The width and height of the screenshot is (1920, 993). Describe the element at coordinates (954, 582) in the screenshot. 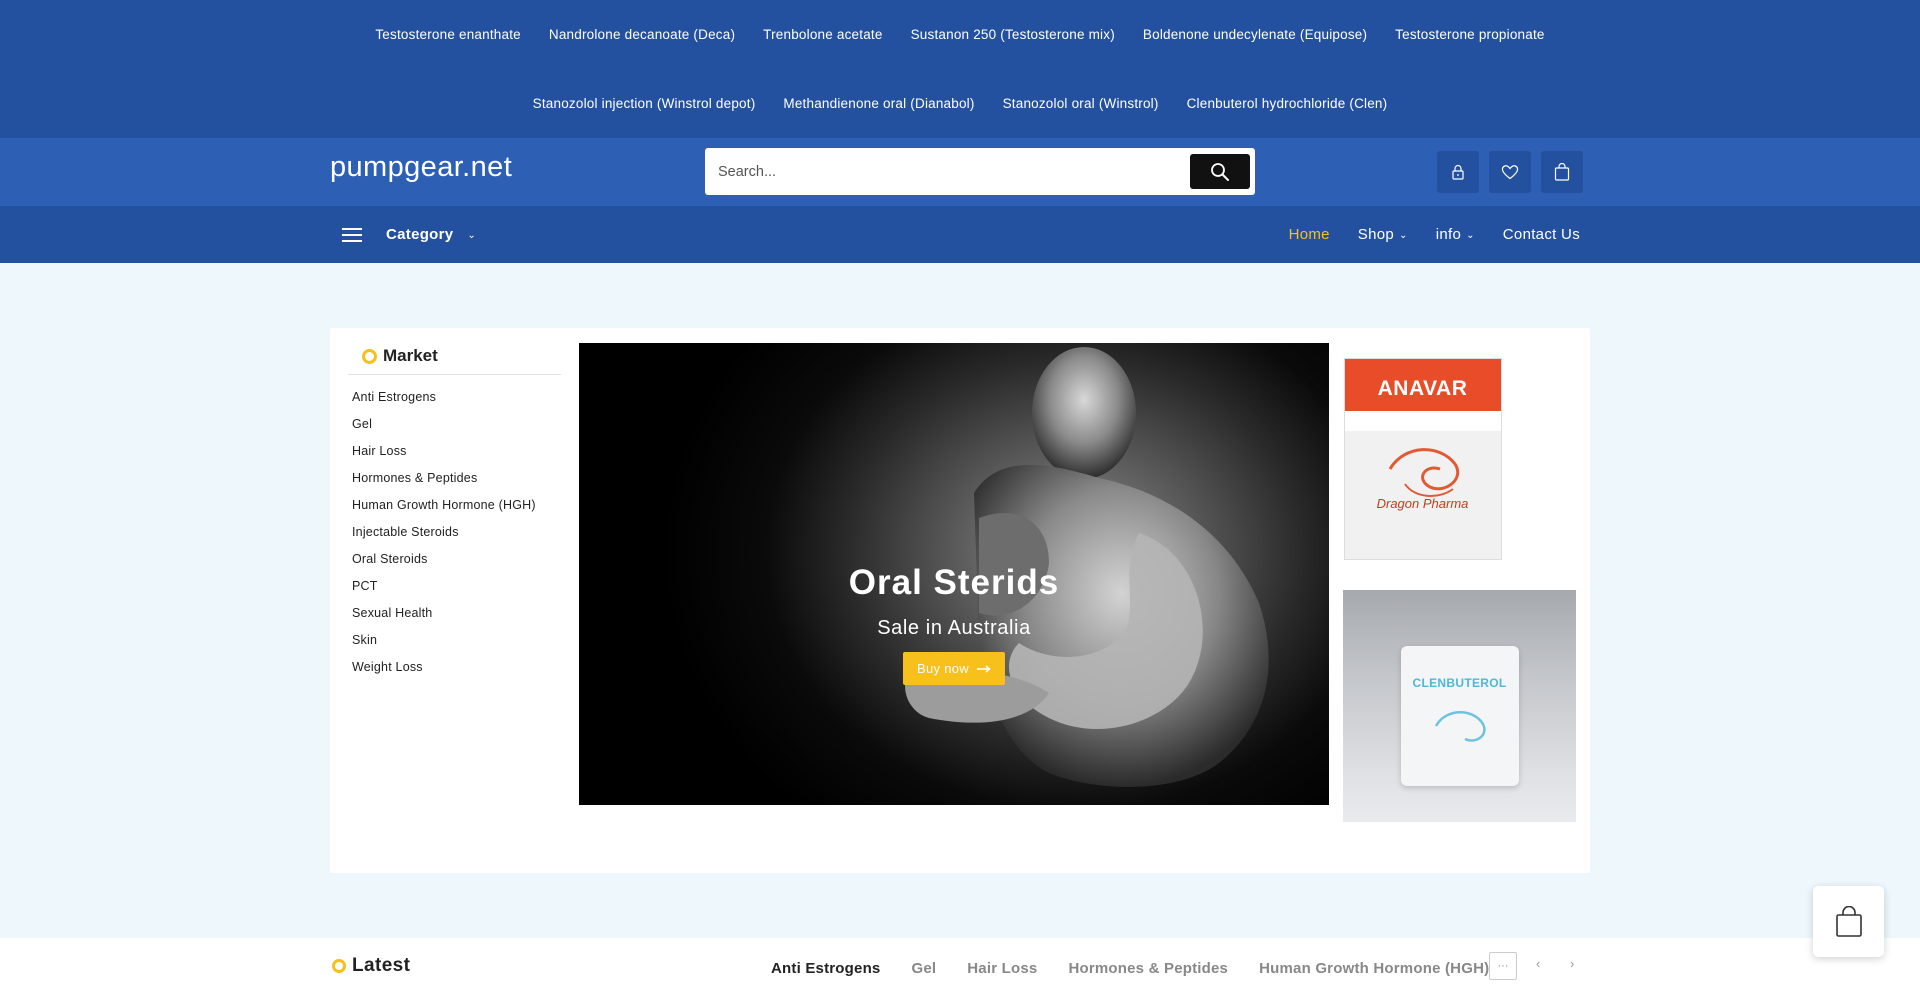

I see `banner-title: Oral Sterids` at that location.